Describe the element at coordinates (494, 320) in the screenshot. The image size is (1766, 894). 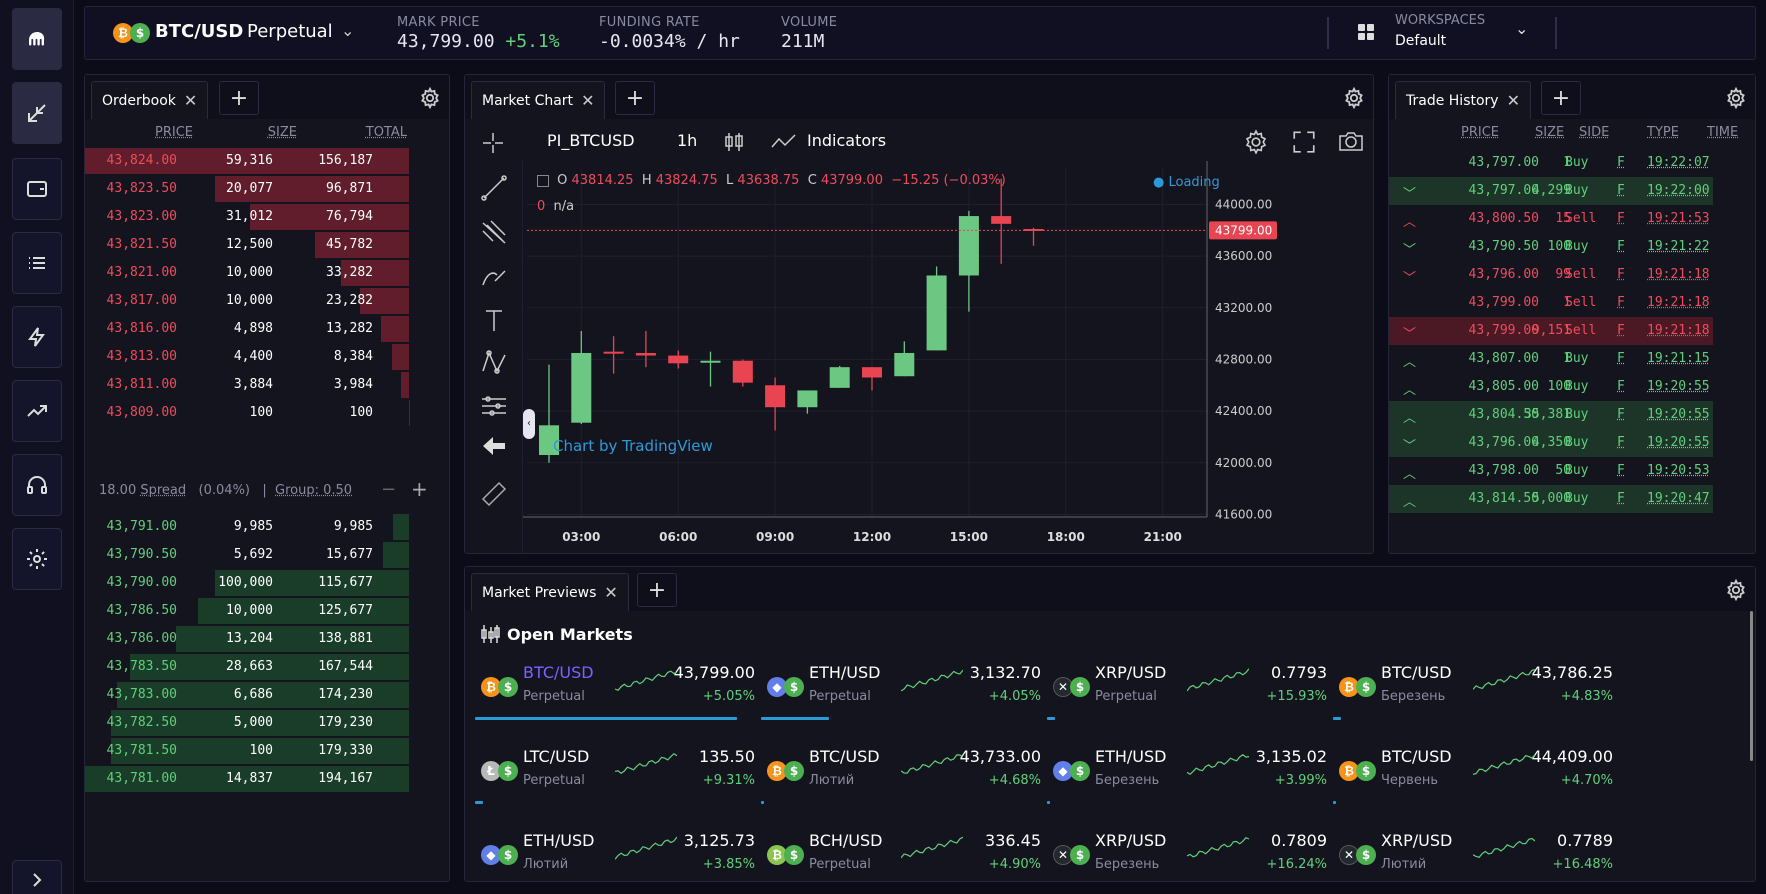
I see `text-icon` at that location.